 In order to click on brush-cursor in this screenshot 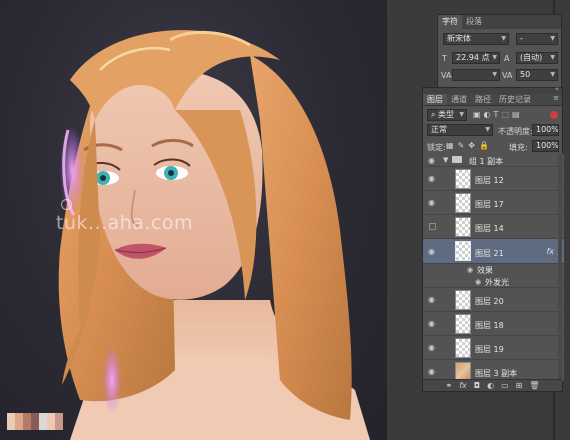, I will do `click(66, 204)`.